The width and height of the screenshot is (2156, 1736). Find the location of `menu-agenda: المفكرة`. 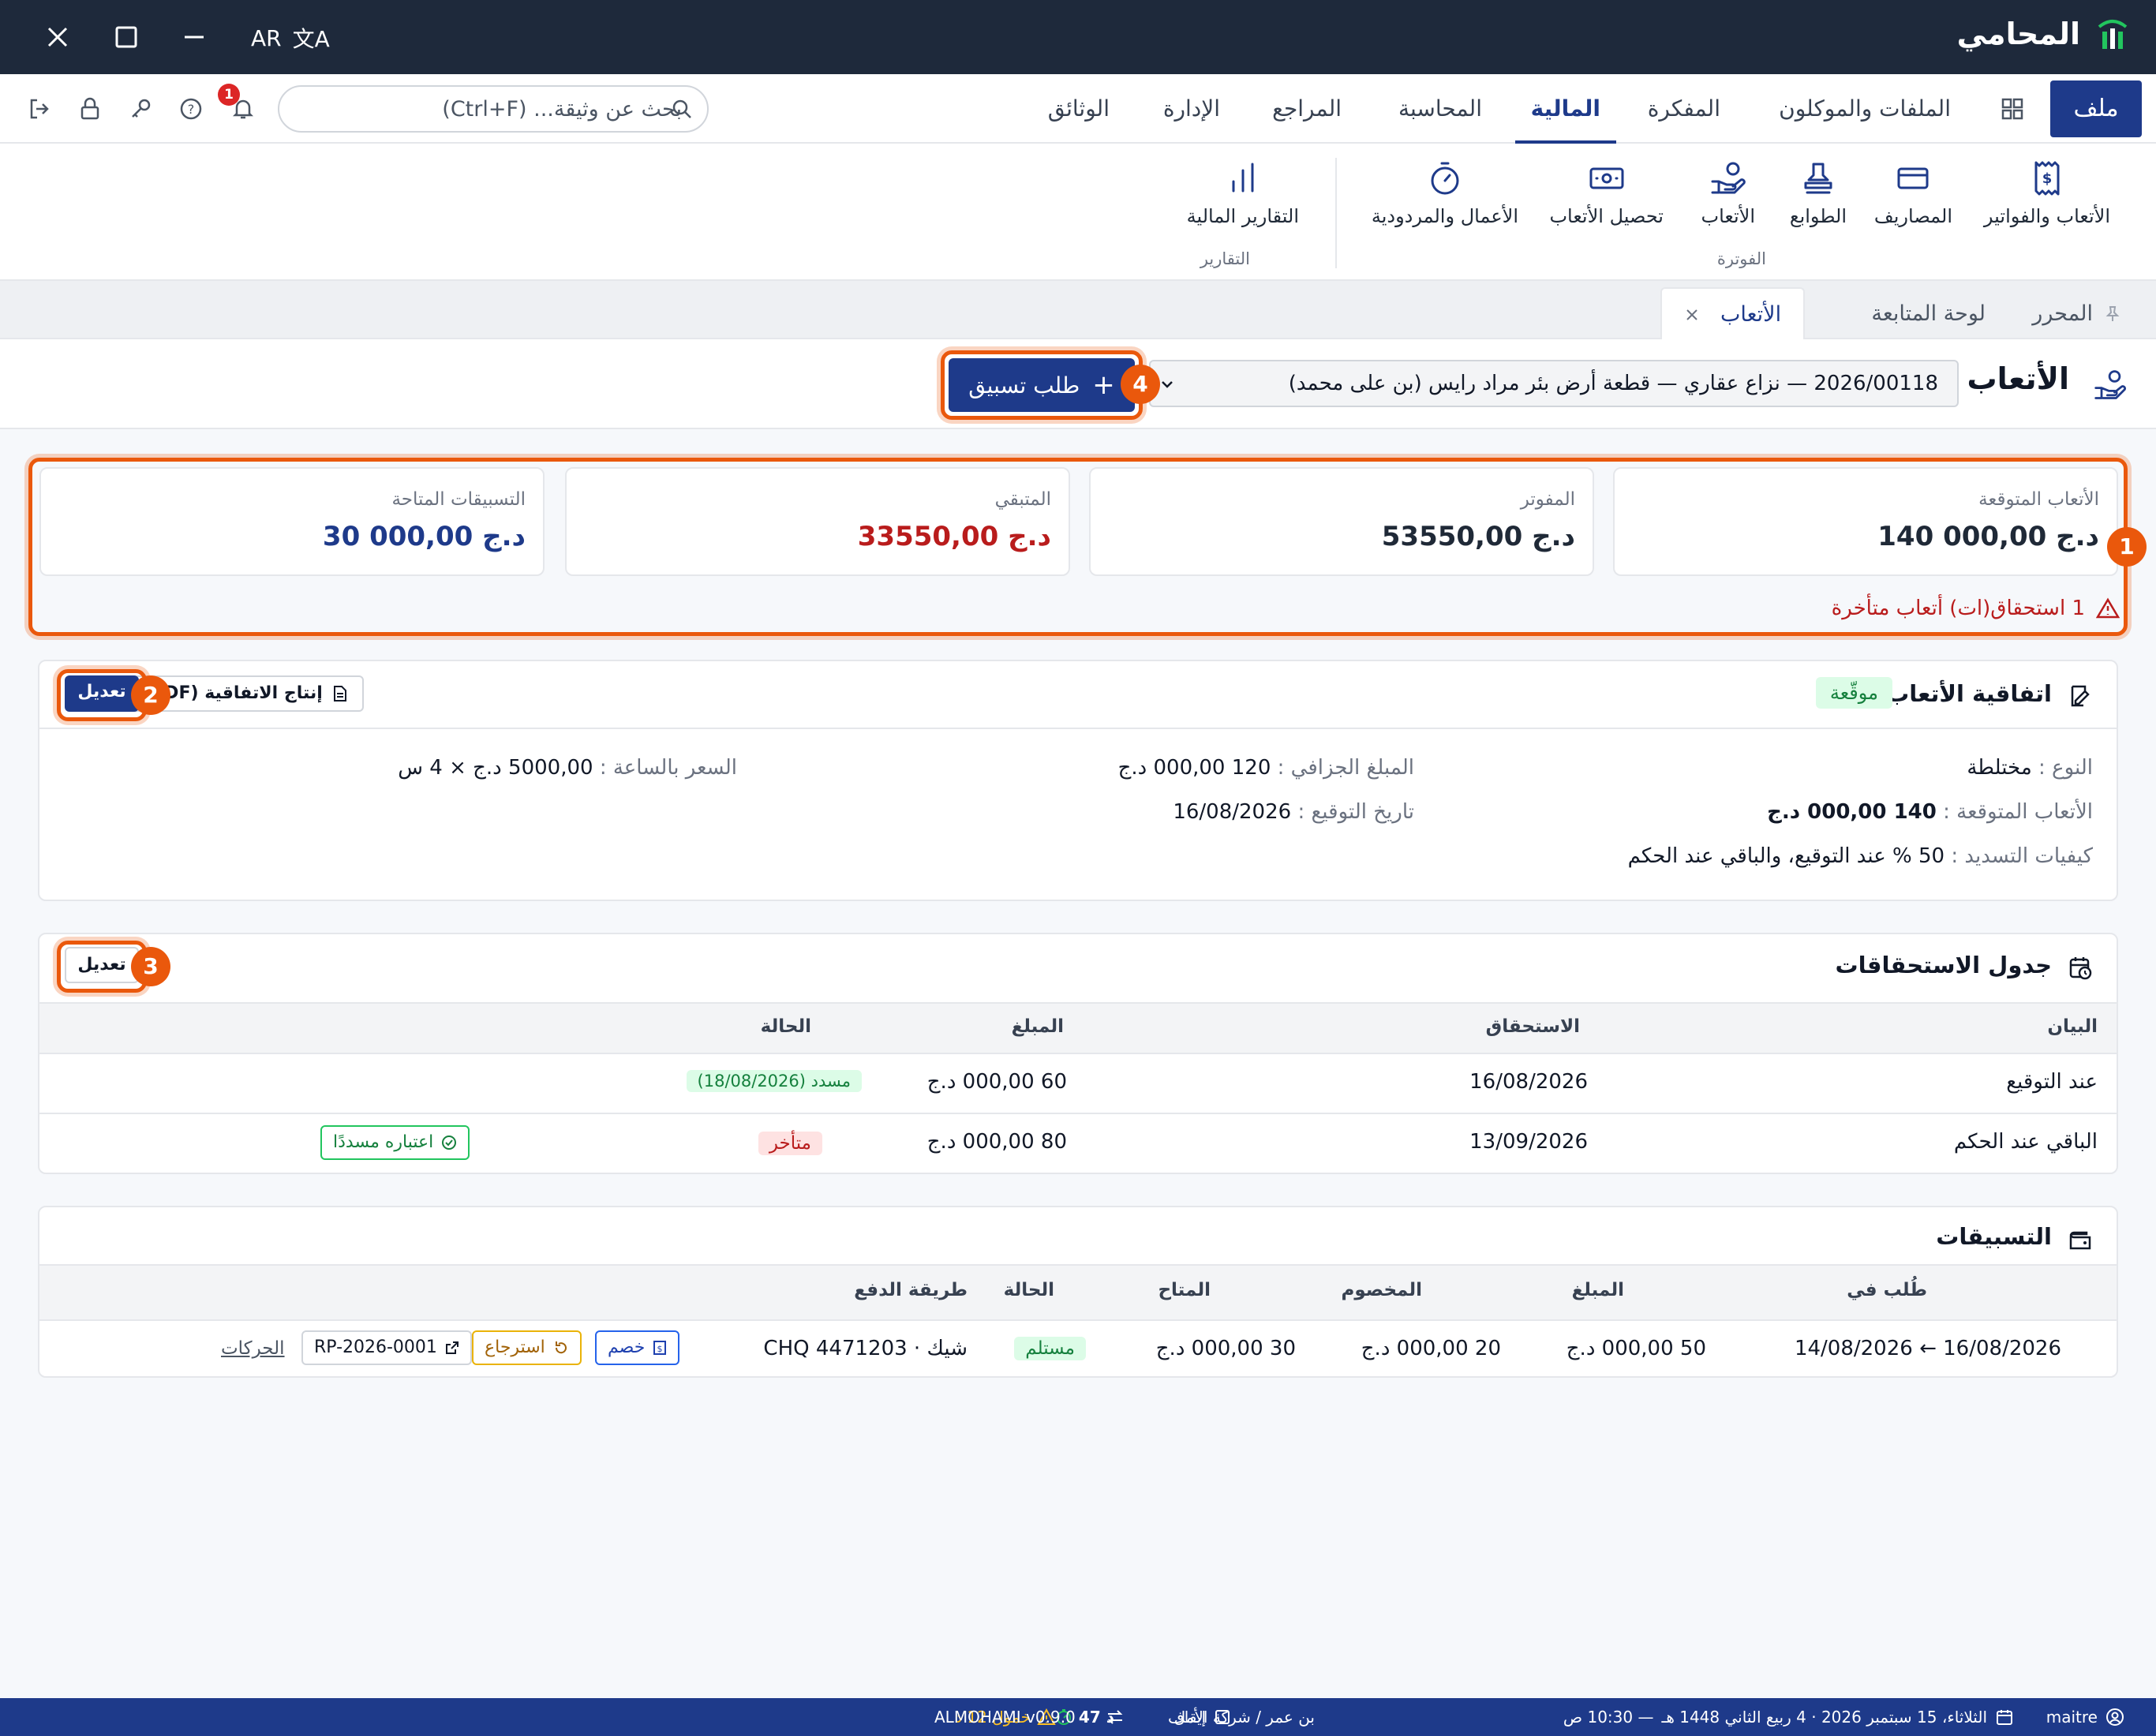

menu-agenda: المفكرة is located at coordinates (1684, 109).